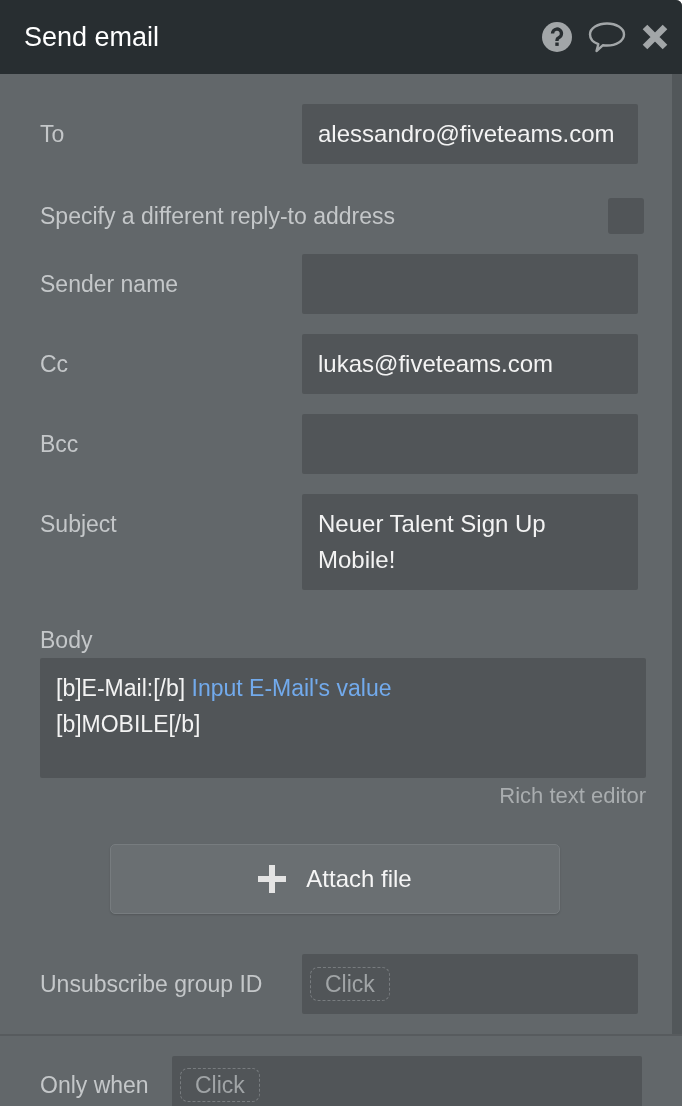  Describe the element at coordinates (110, 284) in the screenshot. I see `field-label: Sender name` at that location.